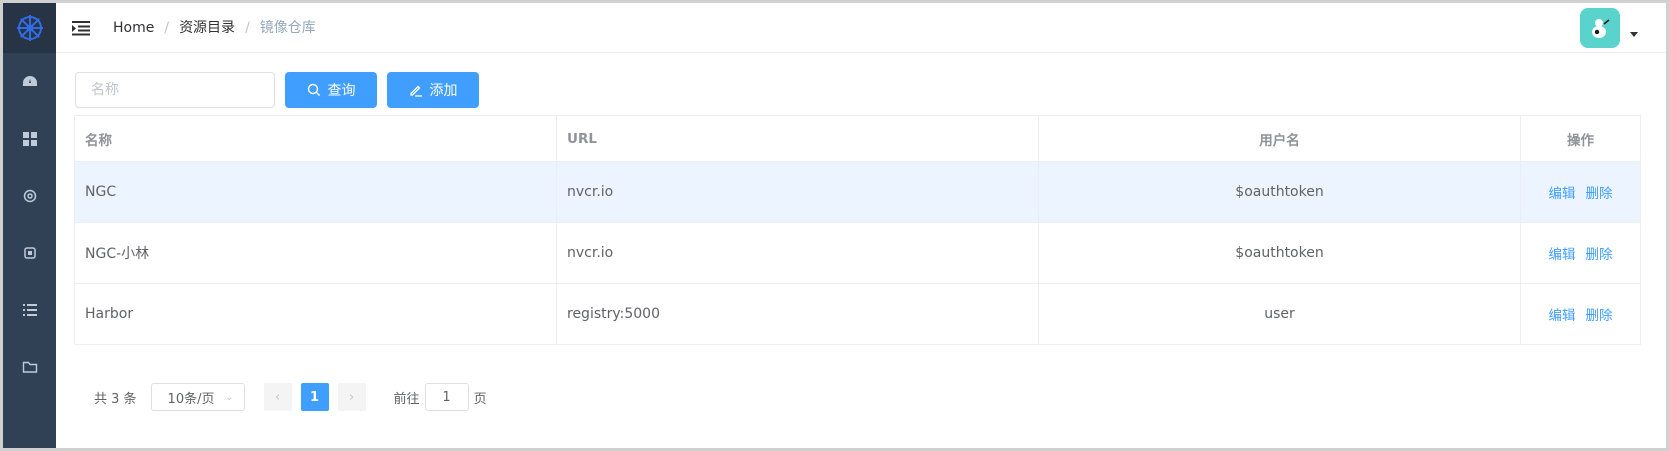 The image size is (1669, 451). Describe the element at coordinates (797, 314) in the screenshot. I see `cell-url: registry:5000` at that location.